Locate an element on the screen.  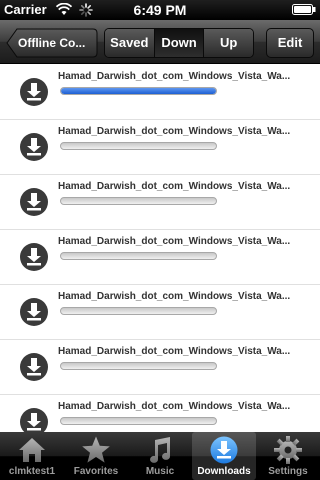
home-icon is located at coordinates (32, 450).